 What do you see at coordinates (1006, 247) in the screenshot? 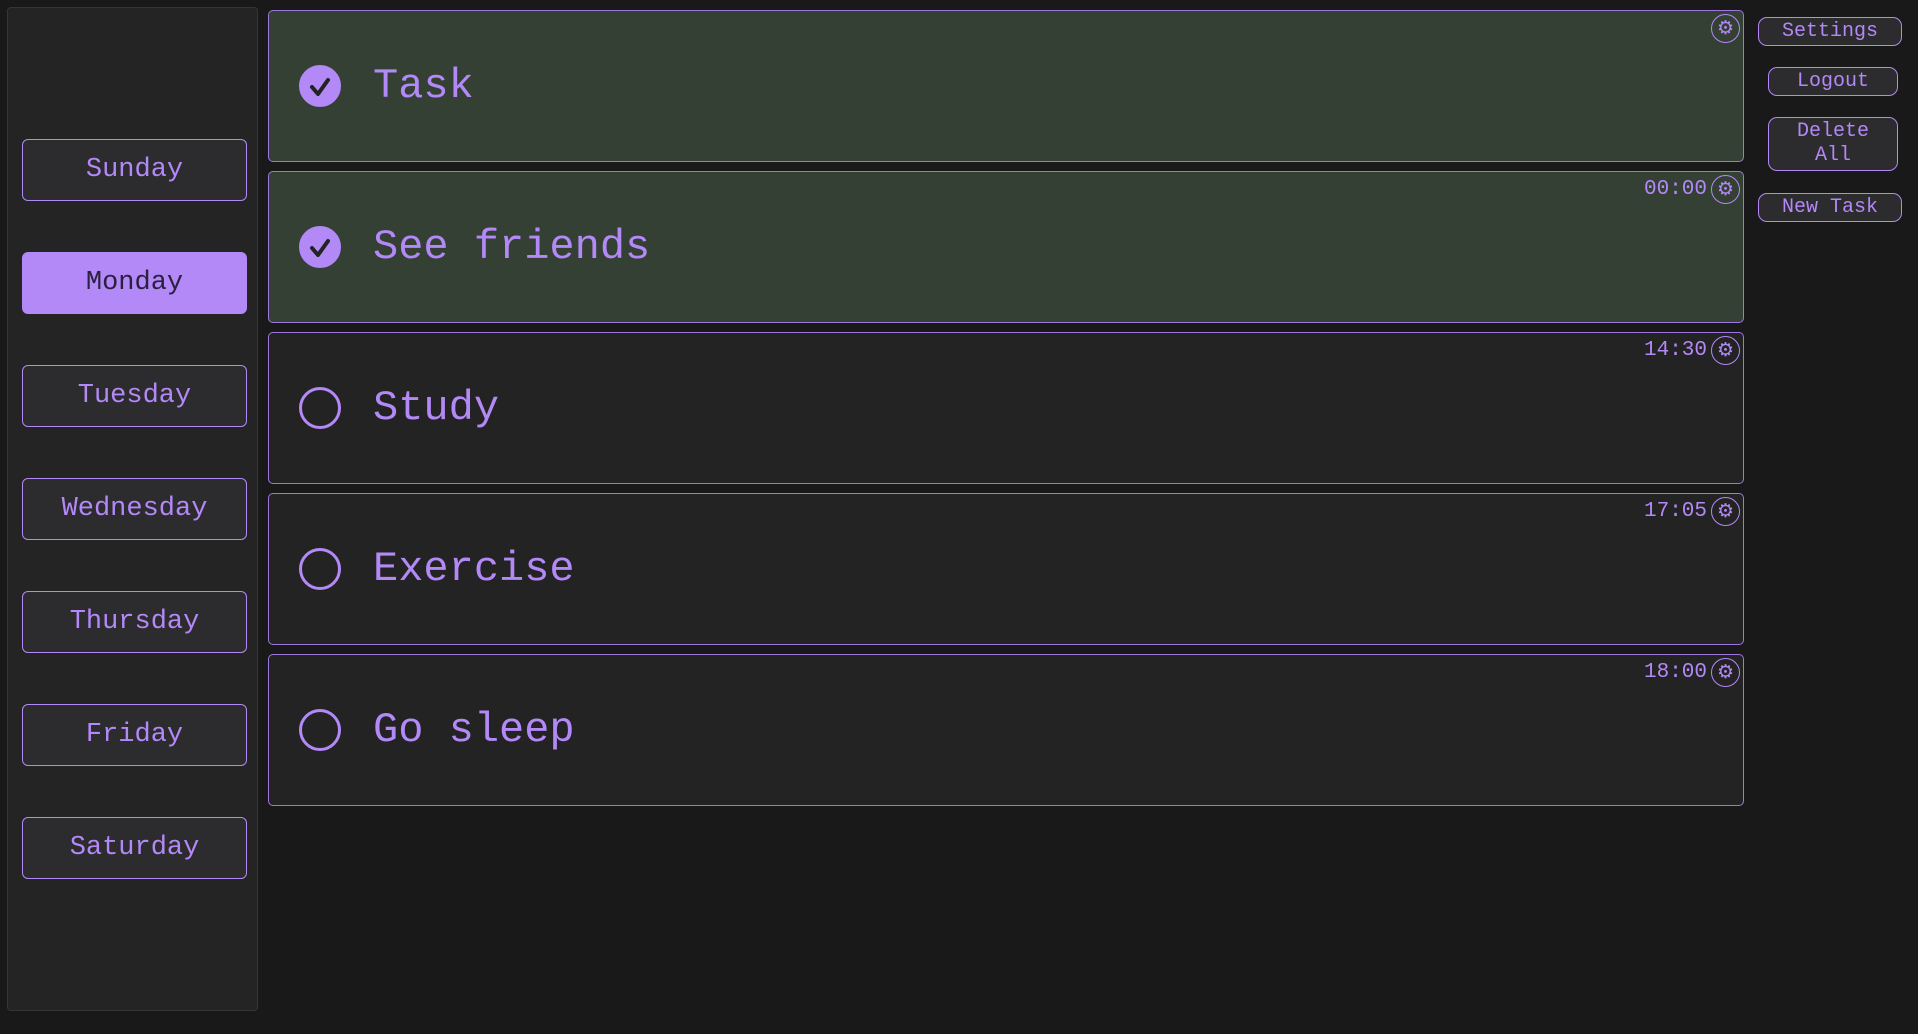
I see `task-card: See friends 00:00 ⚙` at bounding box center [1006, 247].